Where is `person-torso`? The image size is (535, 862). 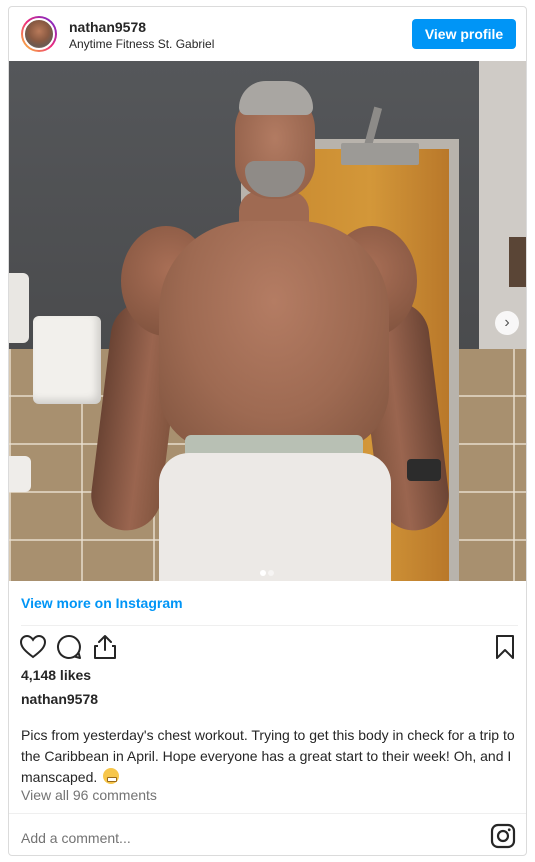
person-torso is located at coordinates (274, 336).